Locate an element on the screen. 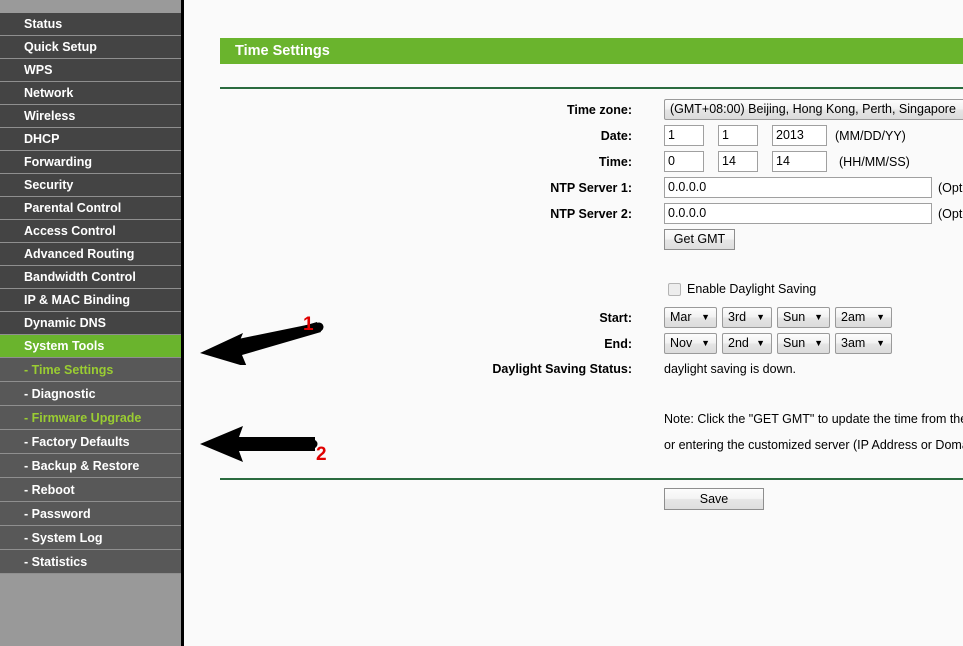 Image resolution: width=963 pixels, height=646 pixels. daylight-status-label: Daylight Saving Status: is located at coordinates (562, 369).